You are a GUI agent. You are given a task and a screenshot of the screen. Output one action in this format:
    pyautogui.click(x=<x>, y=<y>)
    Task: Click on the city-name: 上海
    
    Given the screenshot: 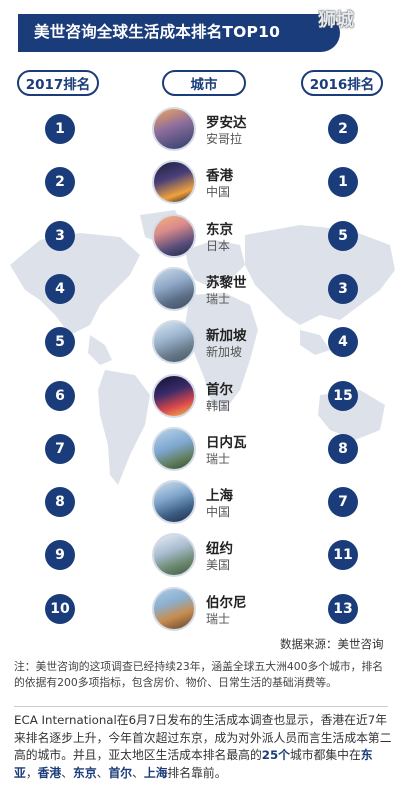 What is the action you would take?
    pyautogui.click(x=219, y=496)
    